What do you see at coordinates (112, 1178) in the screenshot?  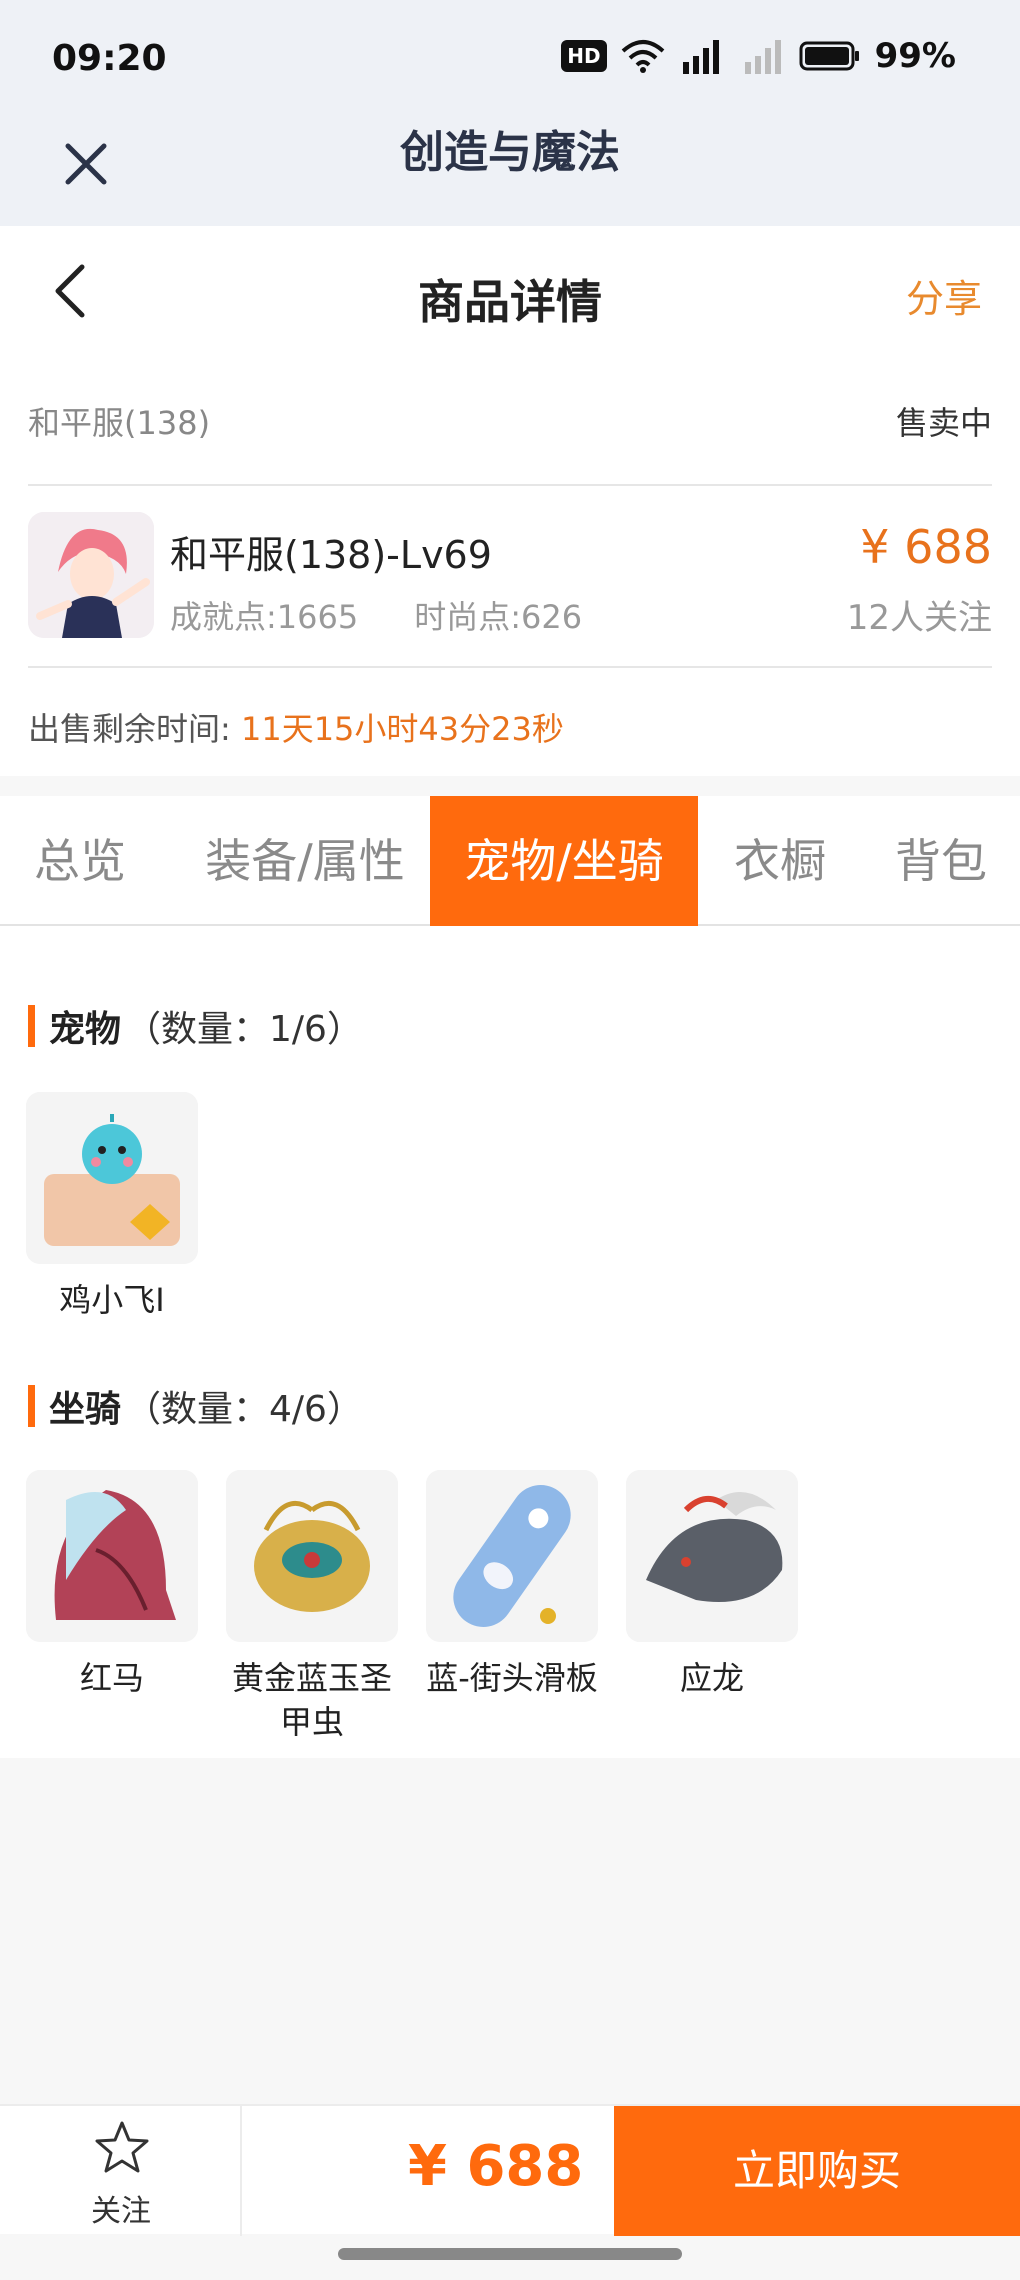 I see `pet-thumbnail` at bounding box center [112, 1178].